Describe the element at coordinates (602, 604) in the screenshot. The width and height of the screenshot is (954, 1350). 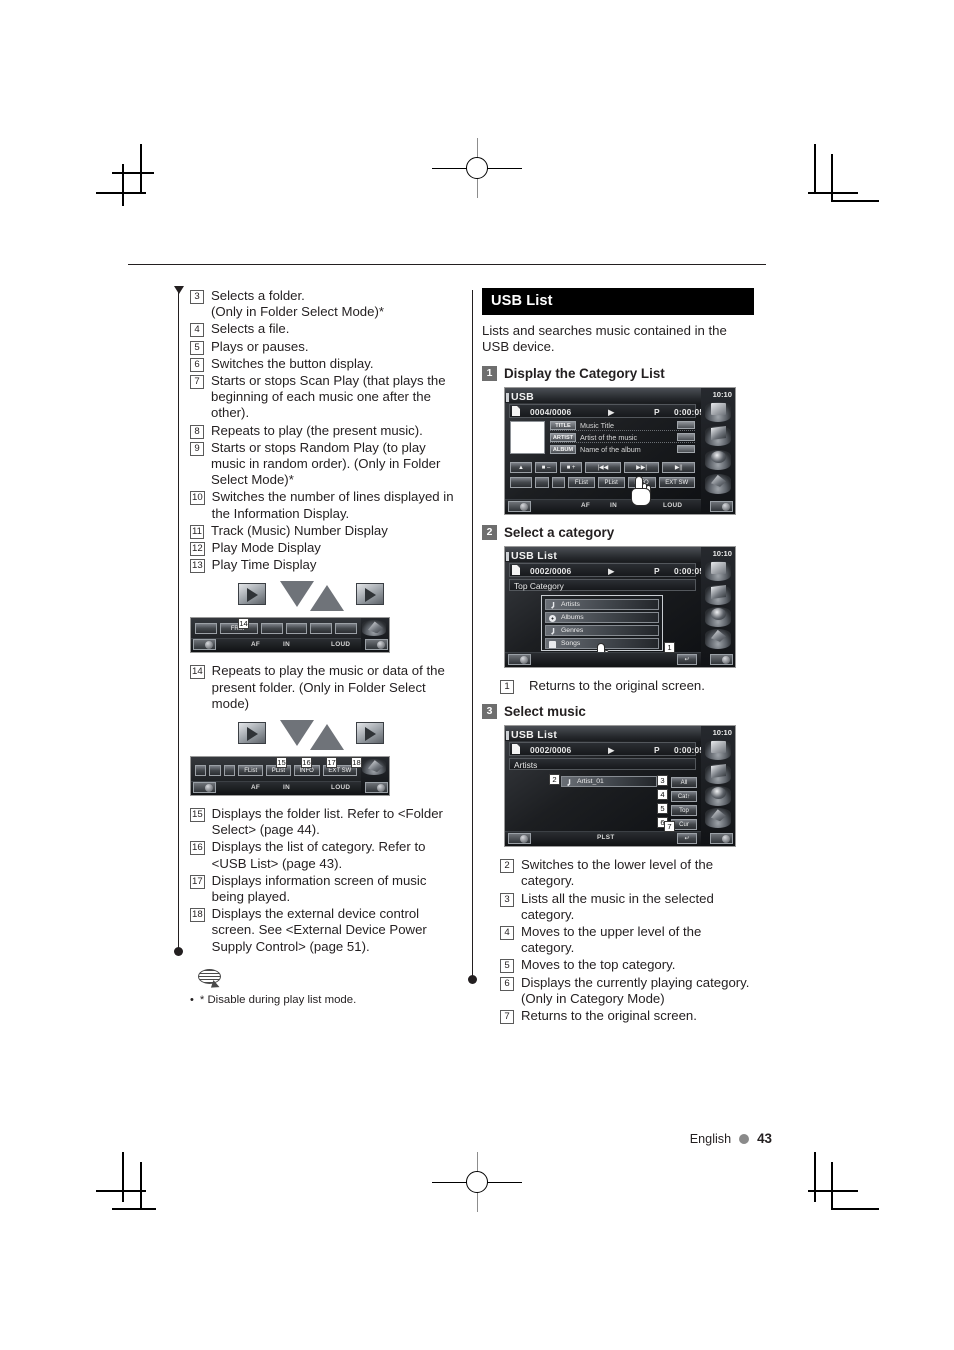
I see `category-row-artists: Artists` at that location.